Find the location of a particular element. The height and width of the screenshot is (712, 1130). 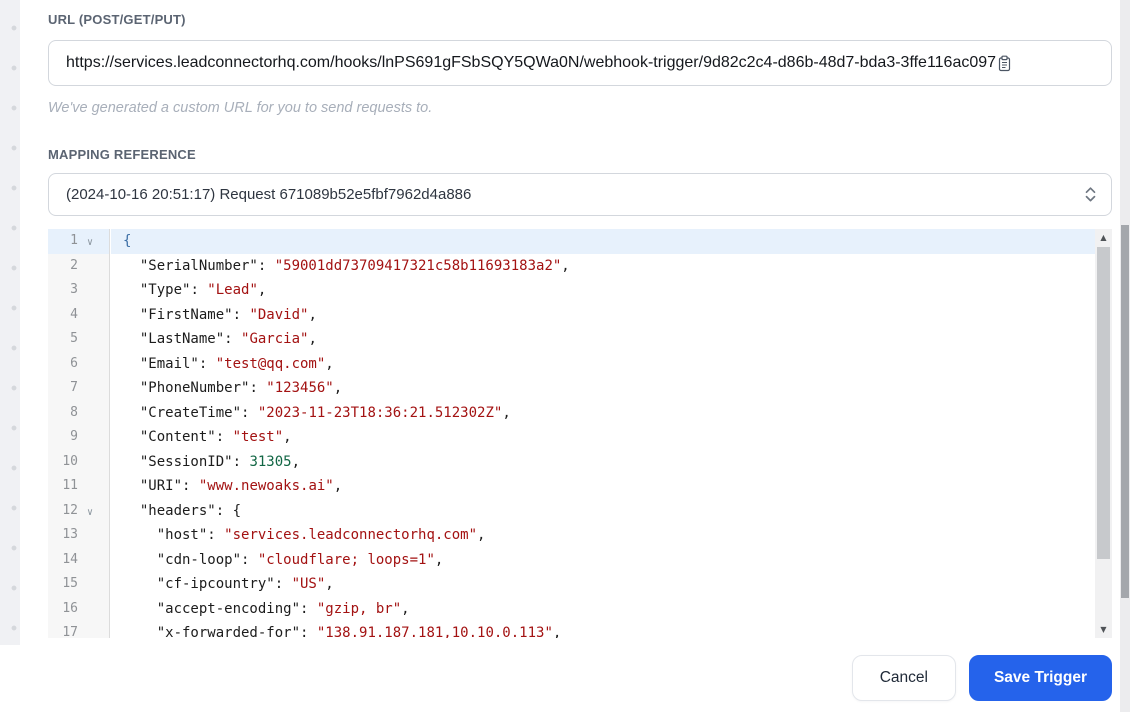

line-number: 17 is located at coordinates (70, 631).